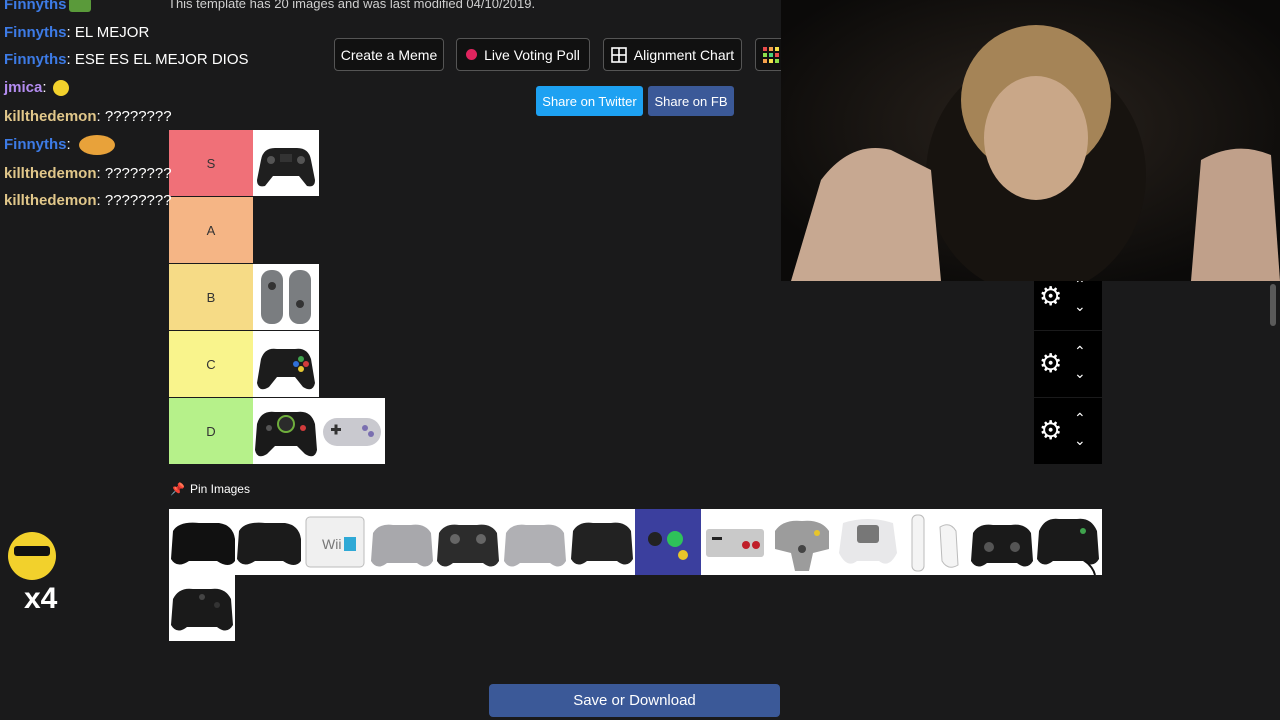 The image size is (1280, 720). What do you see at coordinates (36, 88) in the screenshot?
I see `chat-message: jmica:` at bounding box center [36, 88].